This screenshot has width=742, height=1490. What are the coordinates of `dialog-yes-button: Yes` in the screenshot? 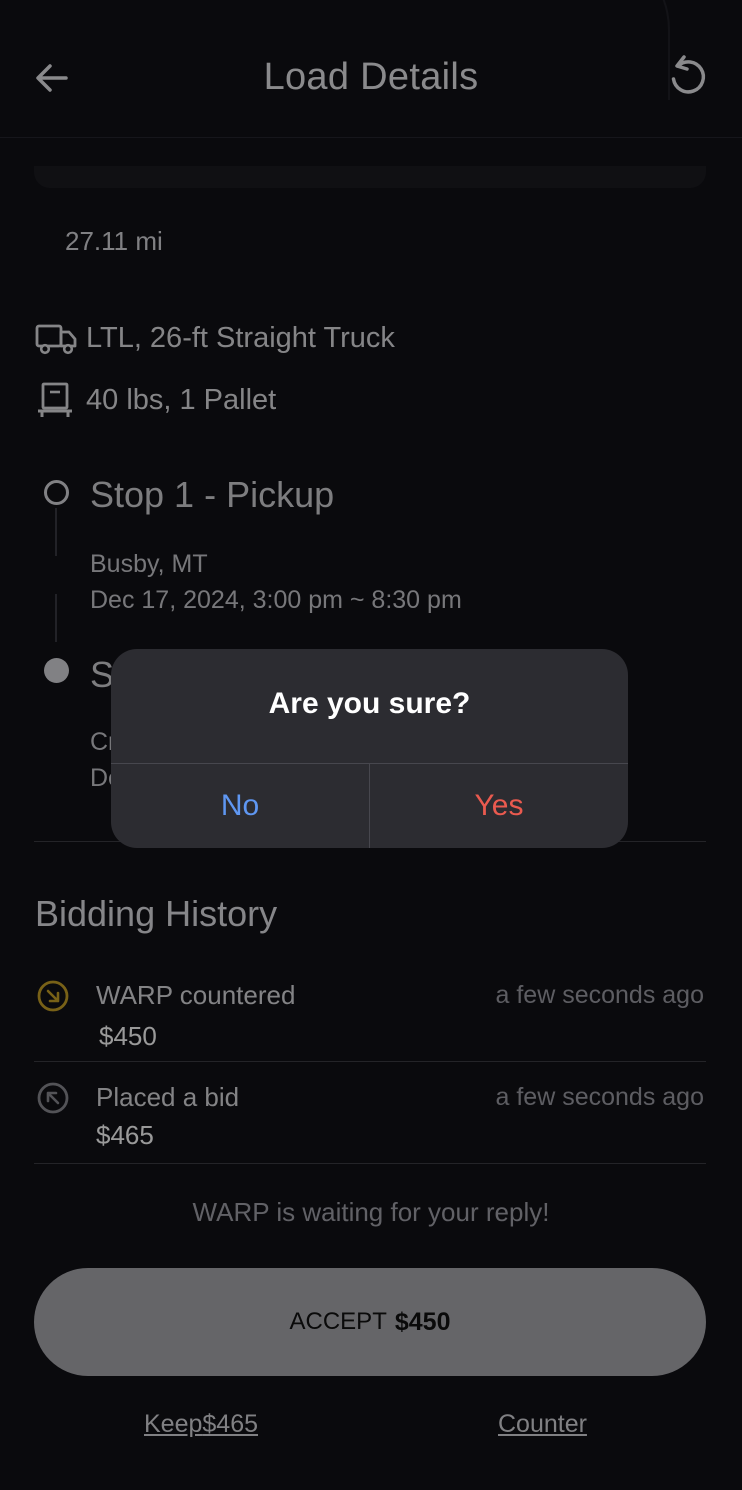 It's located at (499, 806).